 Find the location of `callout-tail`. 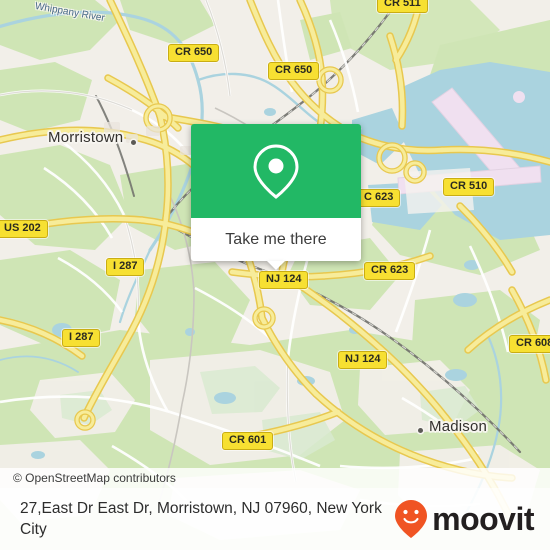

callout-tail is located at coordinates (276, 265).